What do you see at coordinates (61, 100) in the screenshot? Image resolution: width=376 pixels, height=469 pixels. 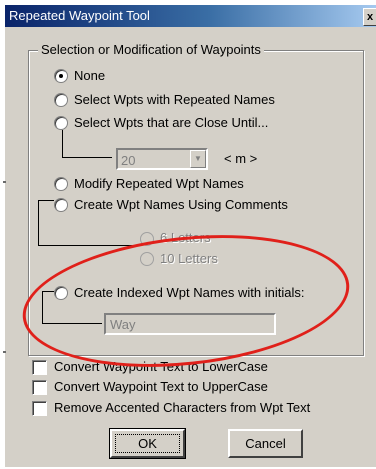 I see `radio-select-repeated` at bounding box center [61, 100].